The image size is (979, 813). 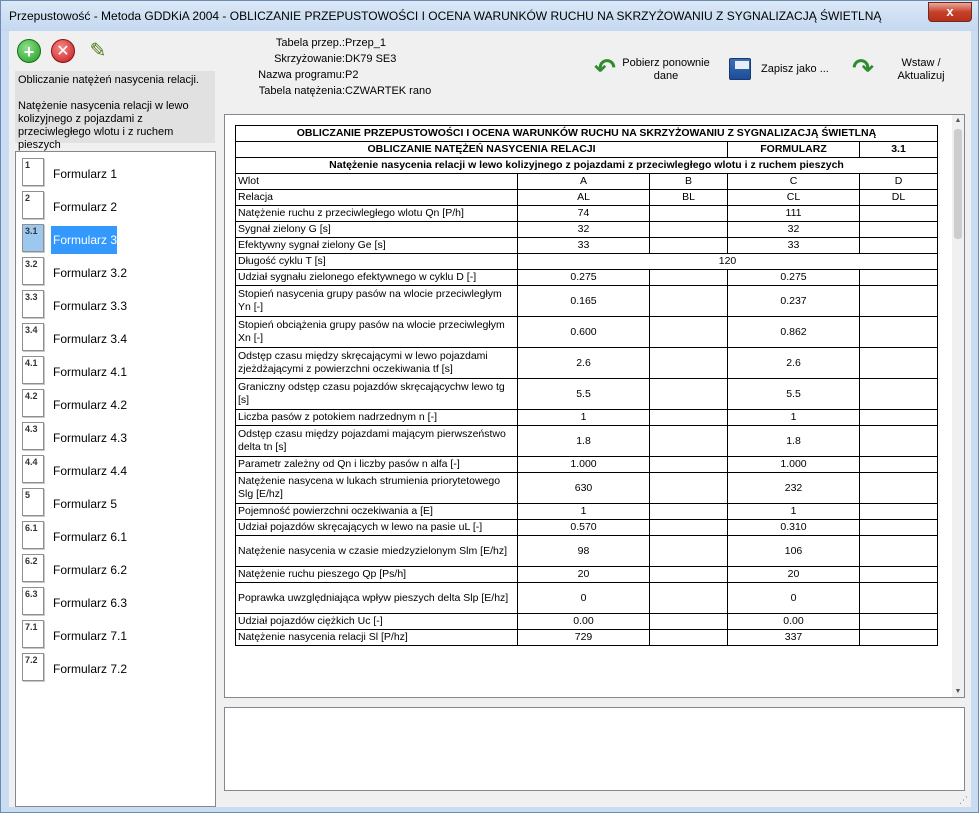 I want to click on resize-grip-icon: ⋰, so click(x=964, y=800).